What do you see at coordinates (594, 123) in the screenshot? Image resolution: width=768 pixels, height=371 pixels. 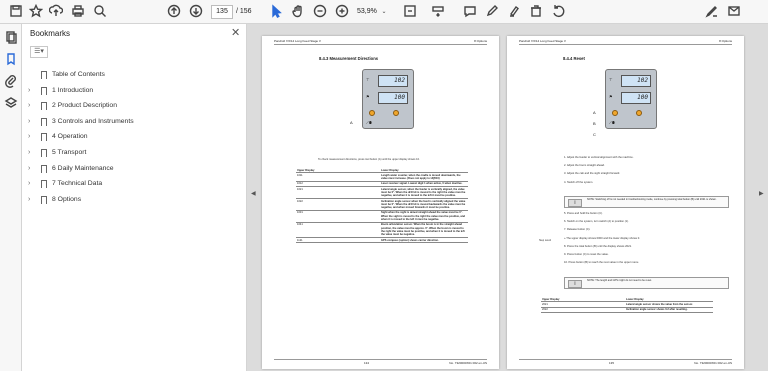 I see `callout-b: B` at bounding box center [594, 123].